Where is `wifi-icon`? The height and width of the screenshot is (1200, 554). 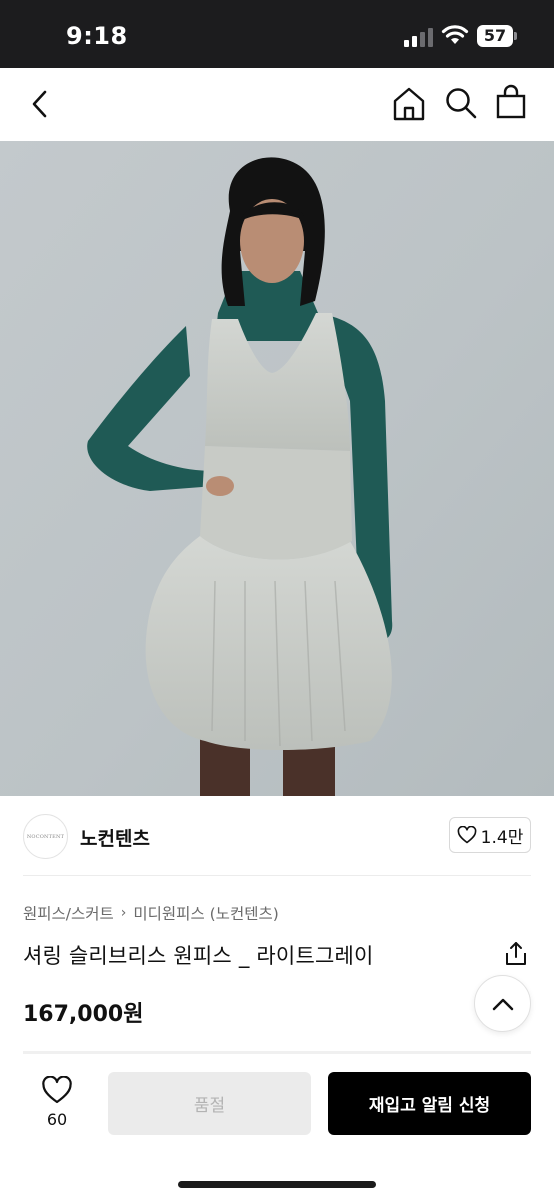 wifi-icon is located at coordinates (455, 34).